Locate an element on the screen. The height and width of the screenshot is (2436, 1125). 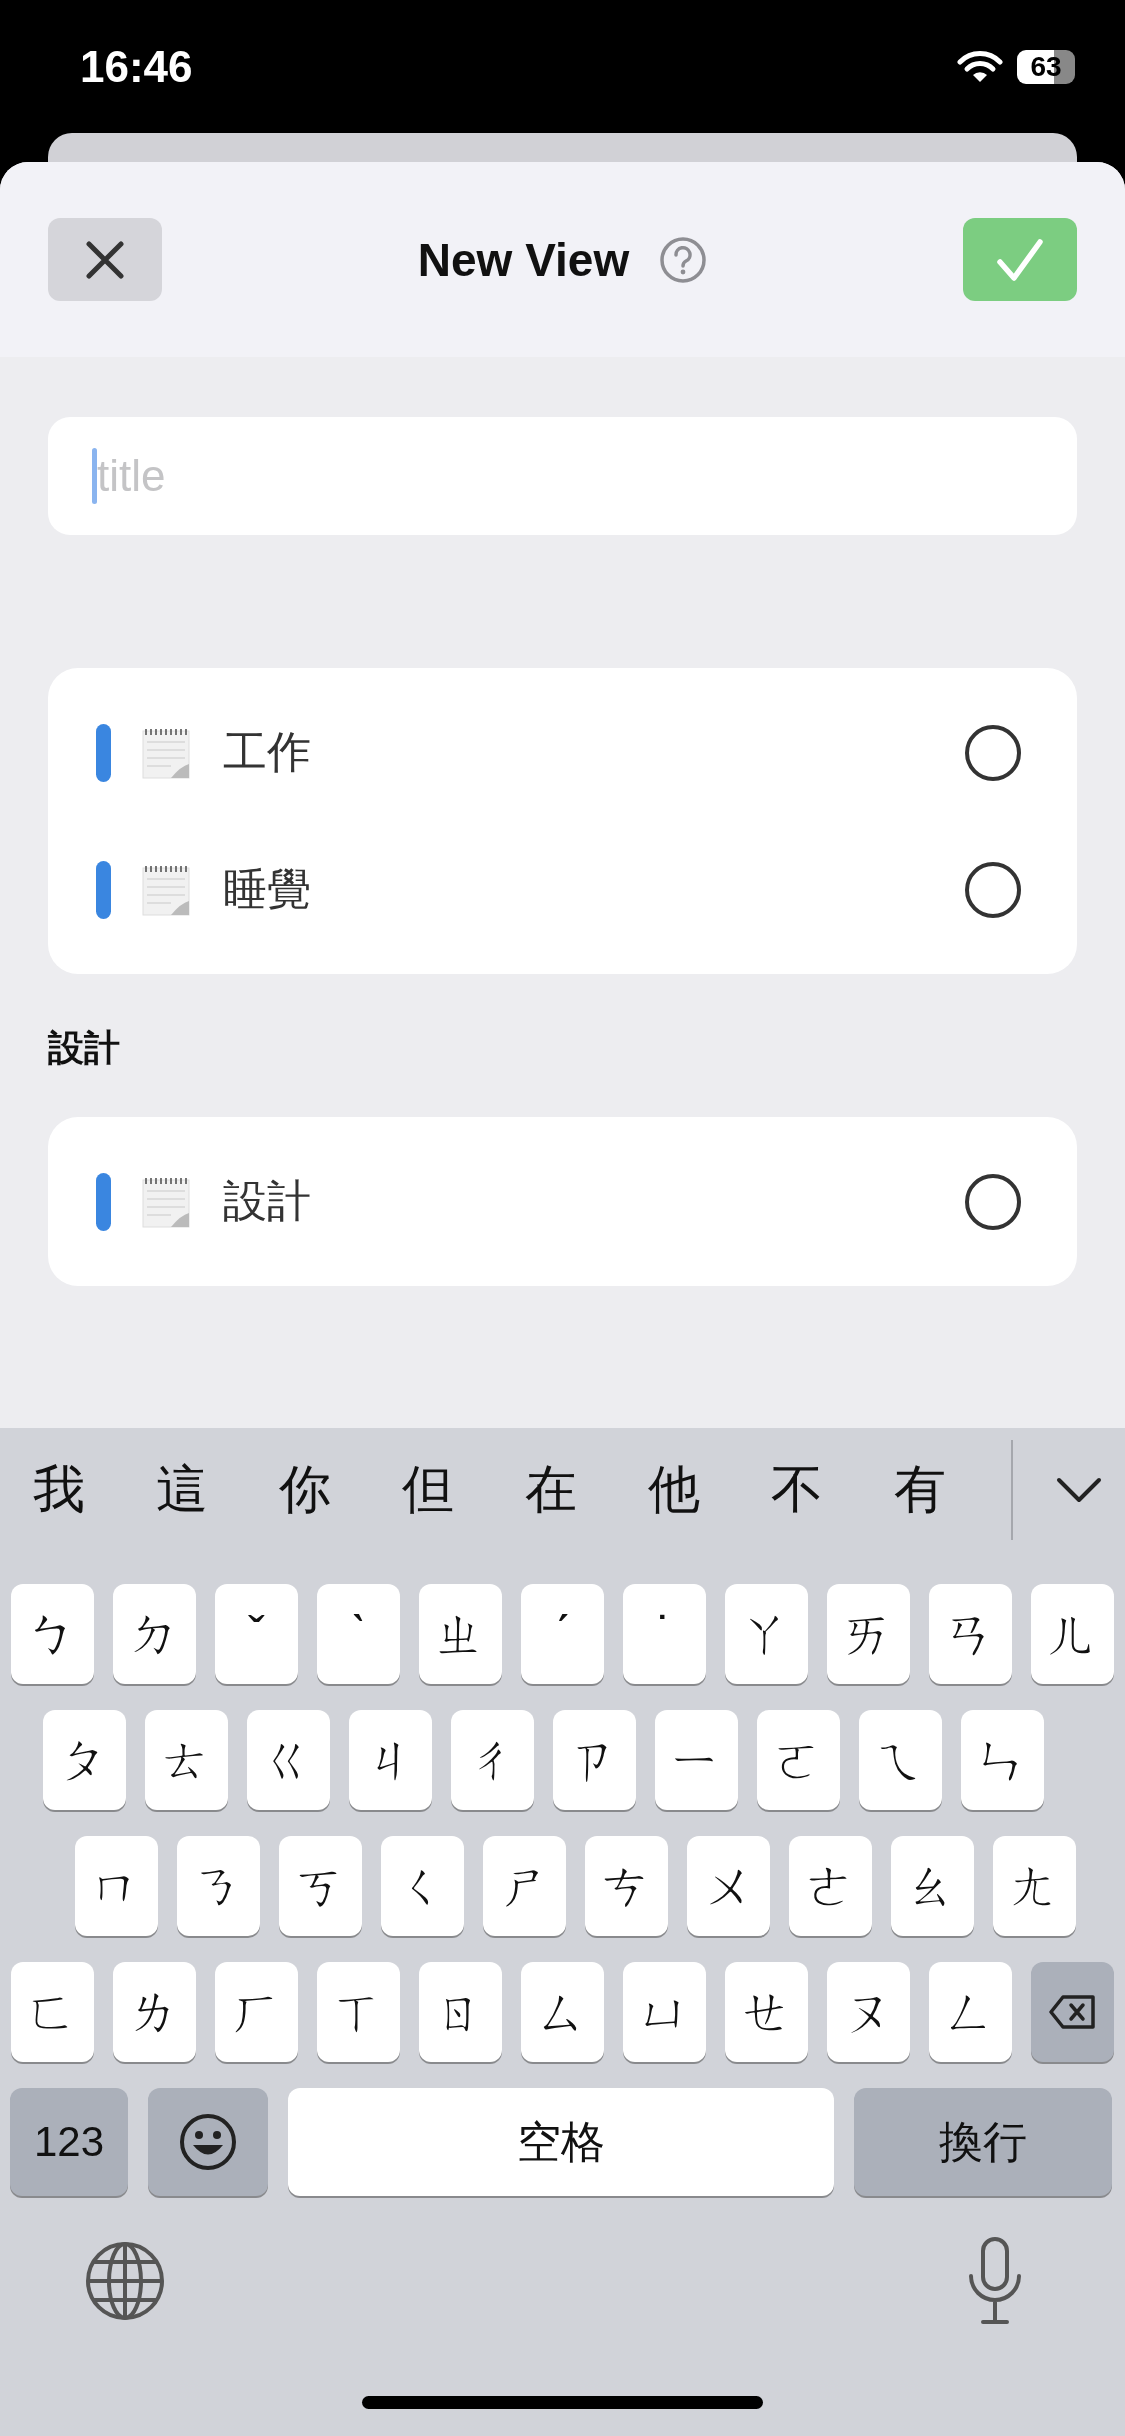
keyboard-key: ㄛ is located at coordinates (798, 1760).